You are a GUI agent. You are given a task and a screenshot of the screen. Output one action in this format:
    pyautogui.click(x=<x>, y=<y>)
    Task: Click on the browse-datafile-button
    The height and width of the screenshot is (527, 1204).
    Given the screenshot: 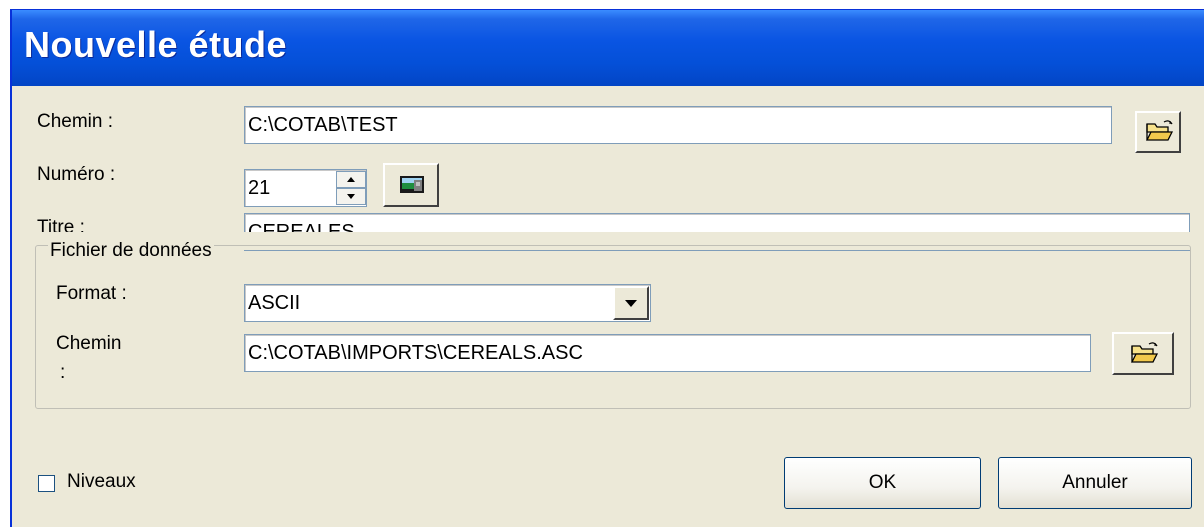 What is the action you would take?
    pyautogui.click(x=1143, y=353)
    